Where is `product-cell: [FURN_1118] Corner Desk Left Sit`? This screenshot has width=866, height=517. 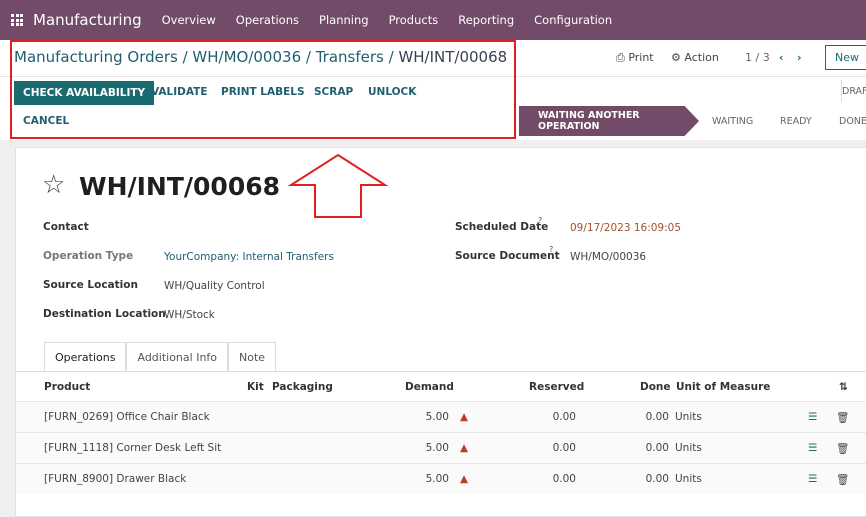 product-cell: [FURN_1118] Corner Desk Left Sit is located at coordinates (132, 448).